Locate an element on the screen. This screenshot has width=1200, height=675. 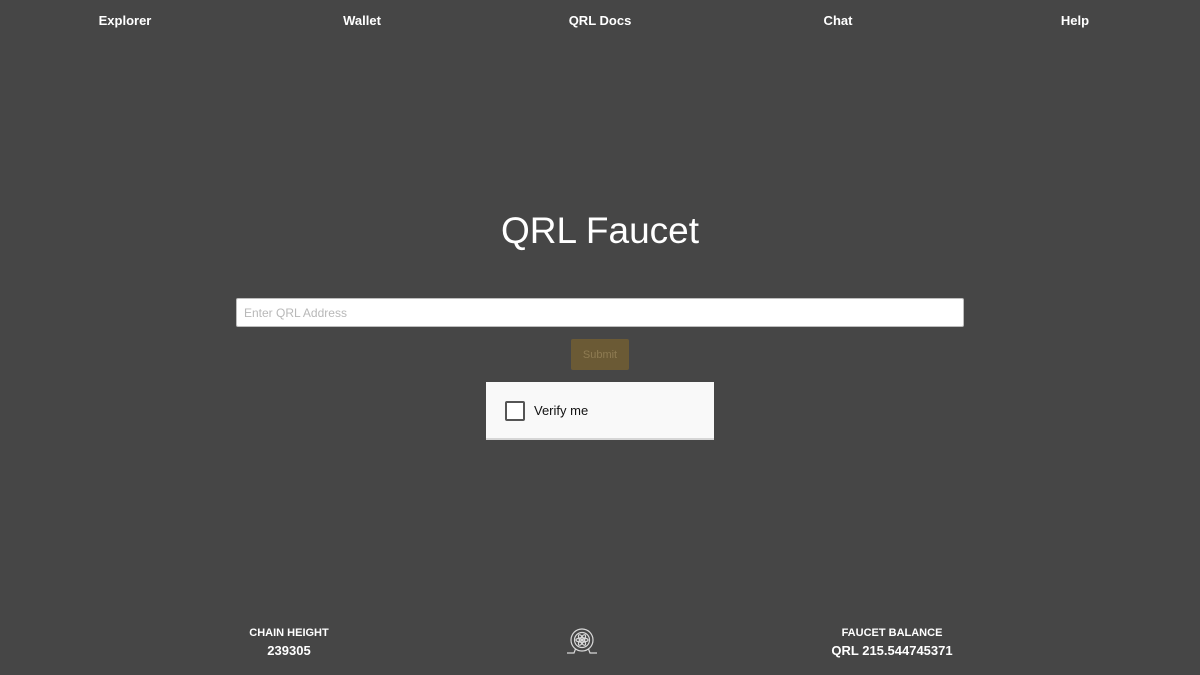
chain-height-label: CHAIN HEIGHT is located at coordinates (289, 633).